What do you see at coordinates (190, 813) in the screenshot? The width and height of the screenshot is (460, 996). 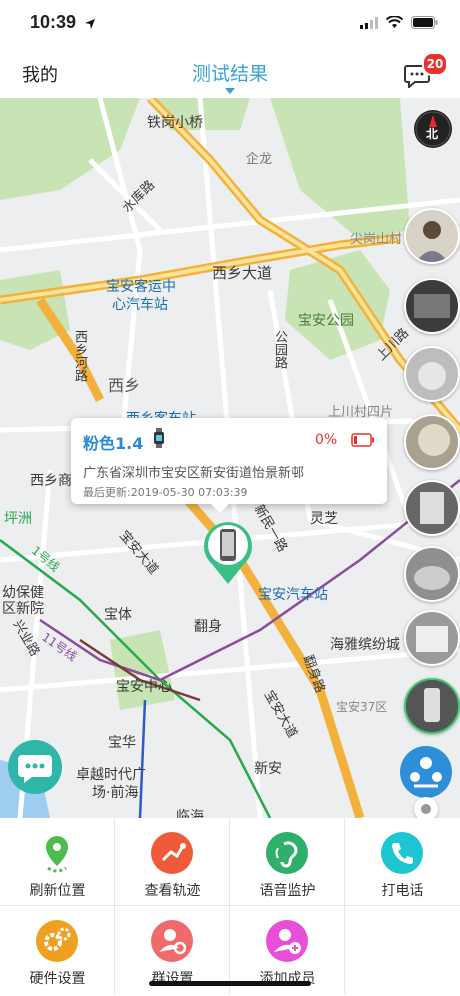 I see `map-label: 临海` at bounding box center [190, 813].